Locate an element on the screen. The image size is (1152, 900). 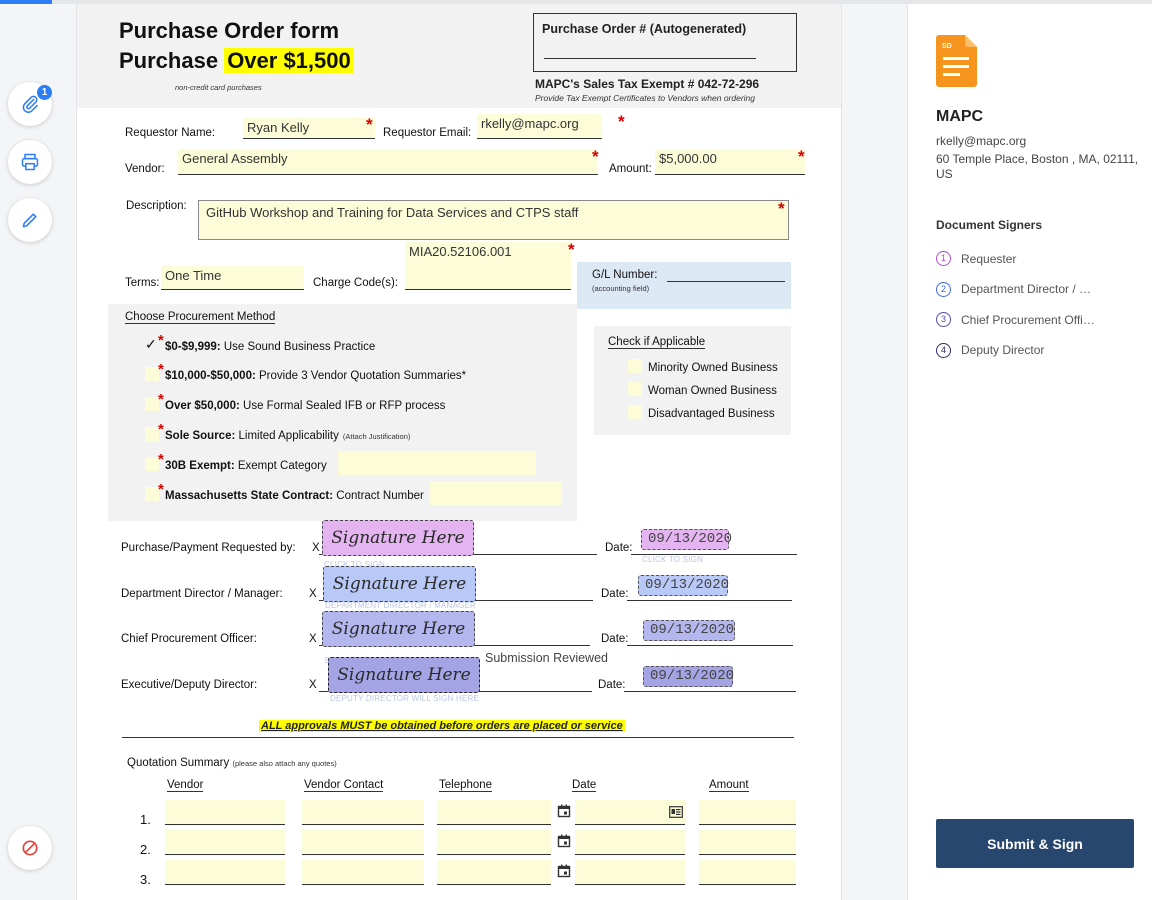
vendor-field: General Assembly is located at coordinates (388, 162).